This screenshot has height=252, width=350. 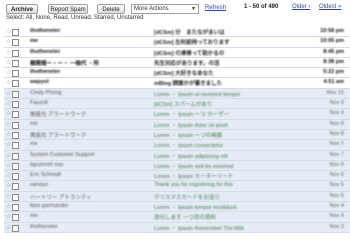 What do you see at coordinates (192, 115) in the screenshot?
I see `message-subject: Lorem ・ Ipsum 一つ カーザー` at bounding box center [192, 115].